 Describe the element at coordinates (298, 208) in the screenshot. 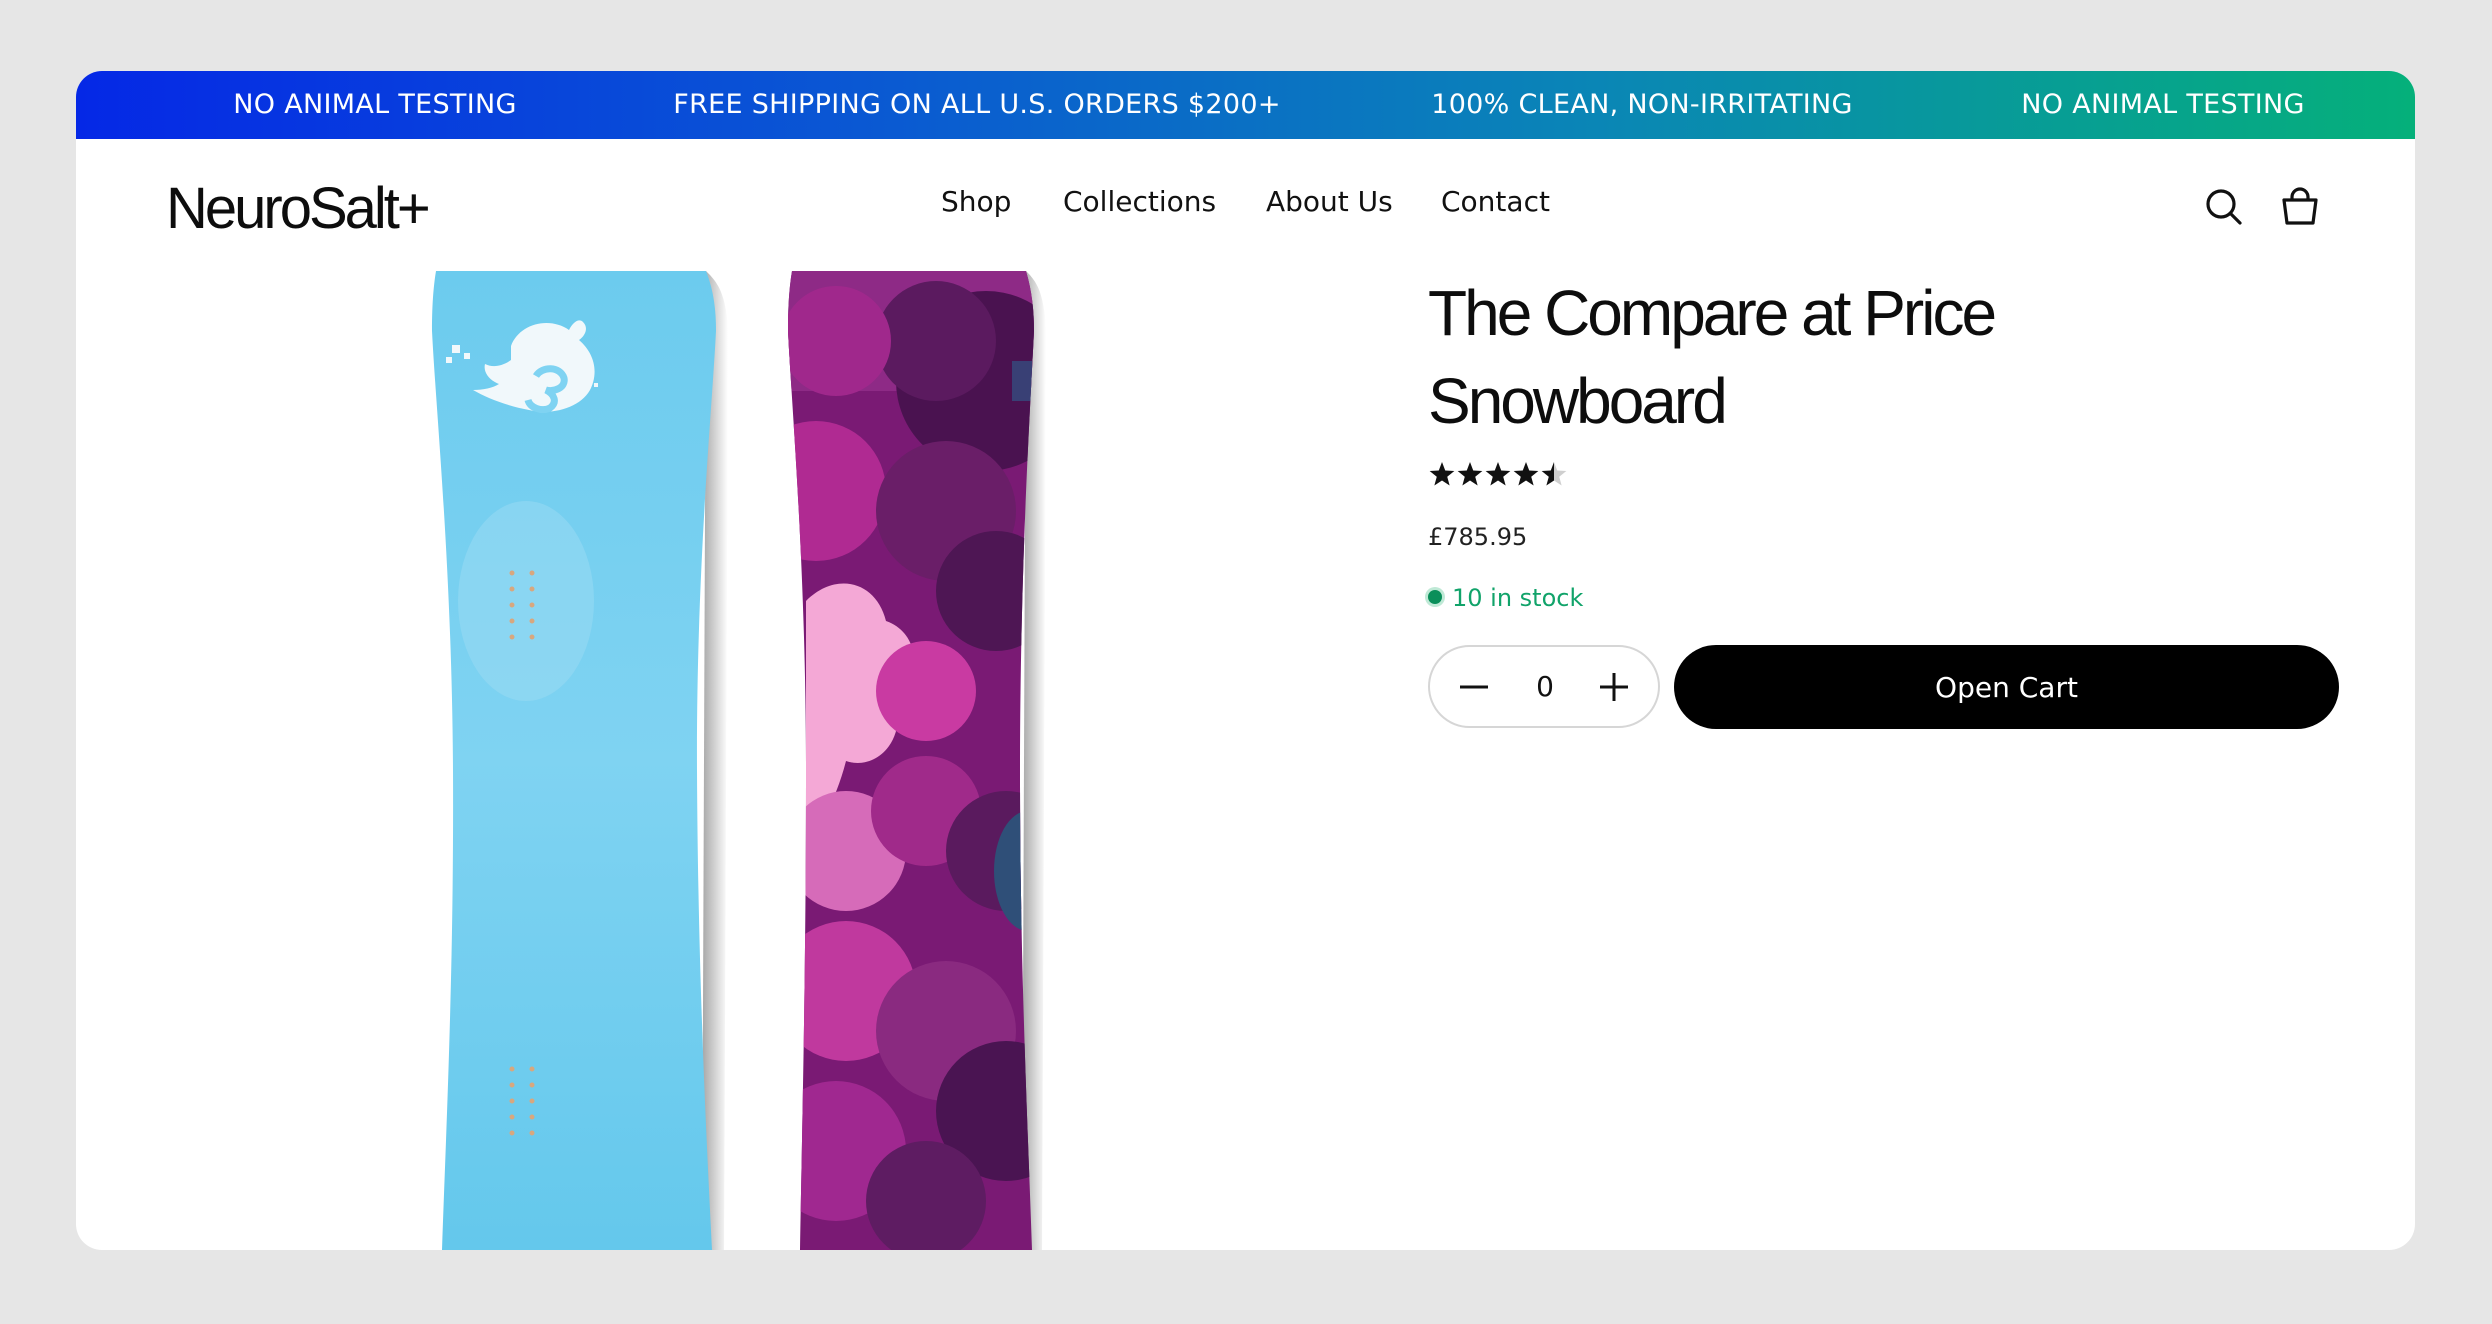

I see `site-logo: NeuroSalt+` at that location.